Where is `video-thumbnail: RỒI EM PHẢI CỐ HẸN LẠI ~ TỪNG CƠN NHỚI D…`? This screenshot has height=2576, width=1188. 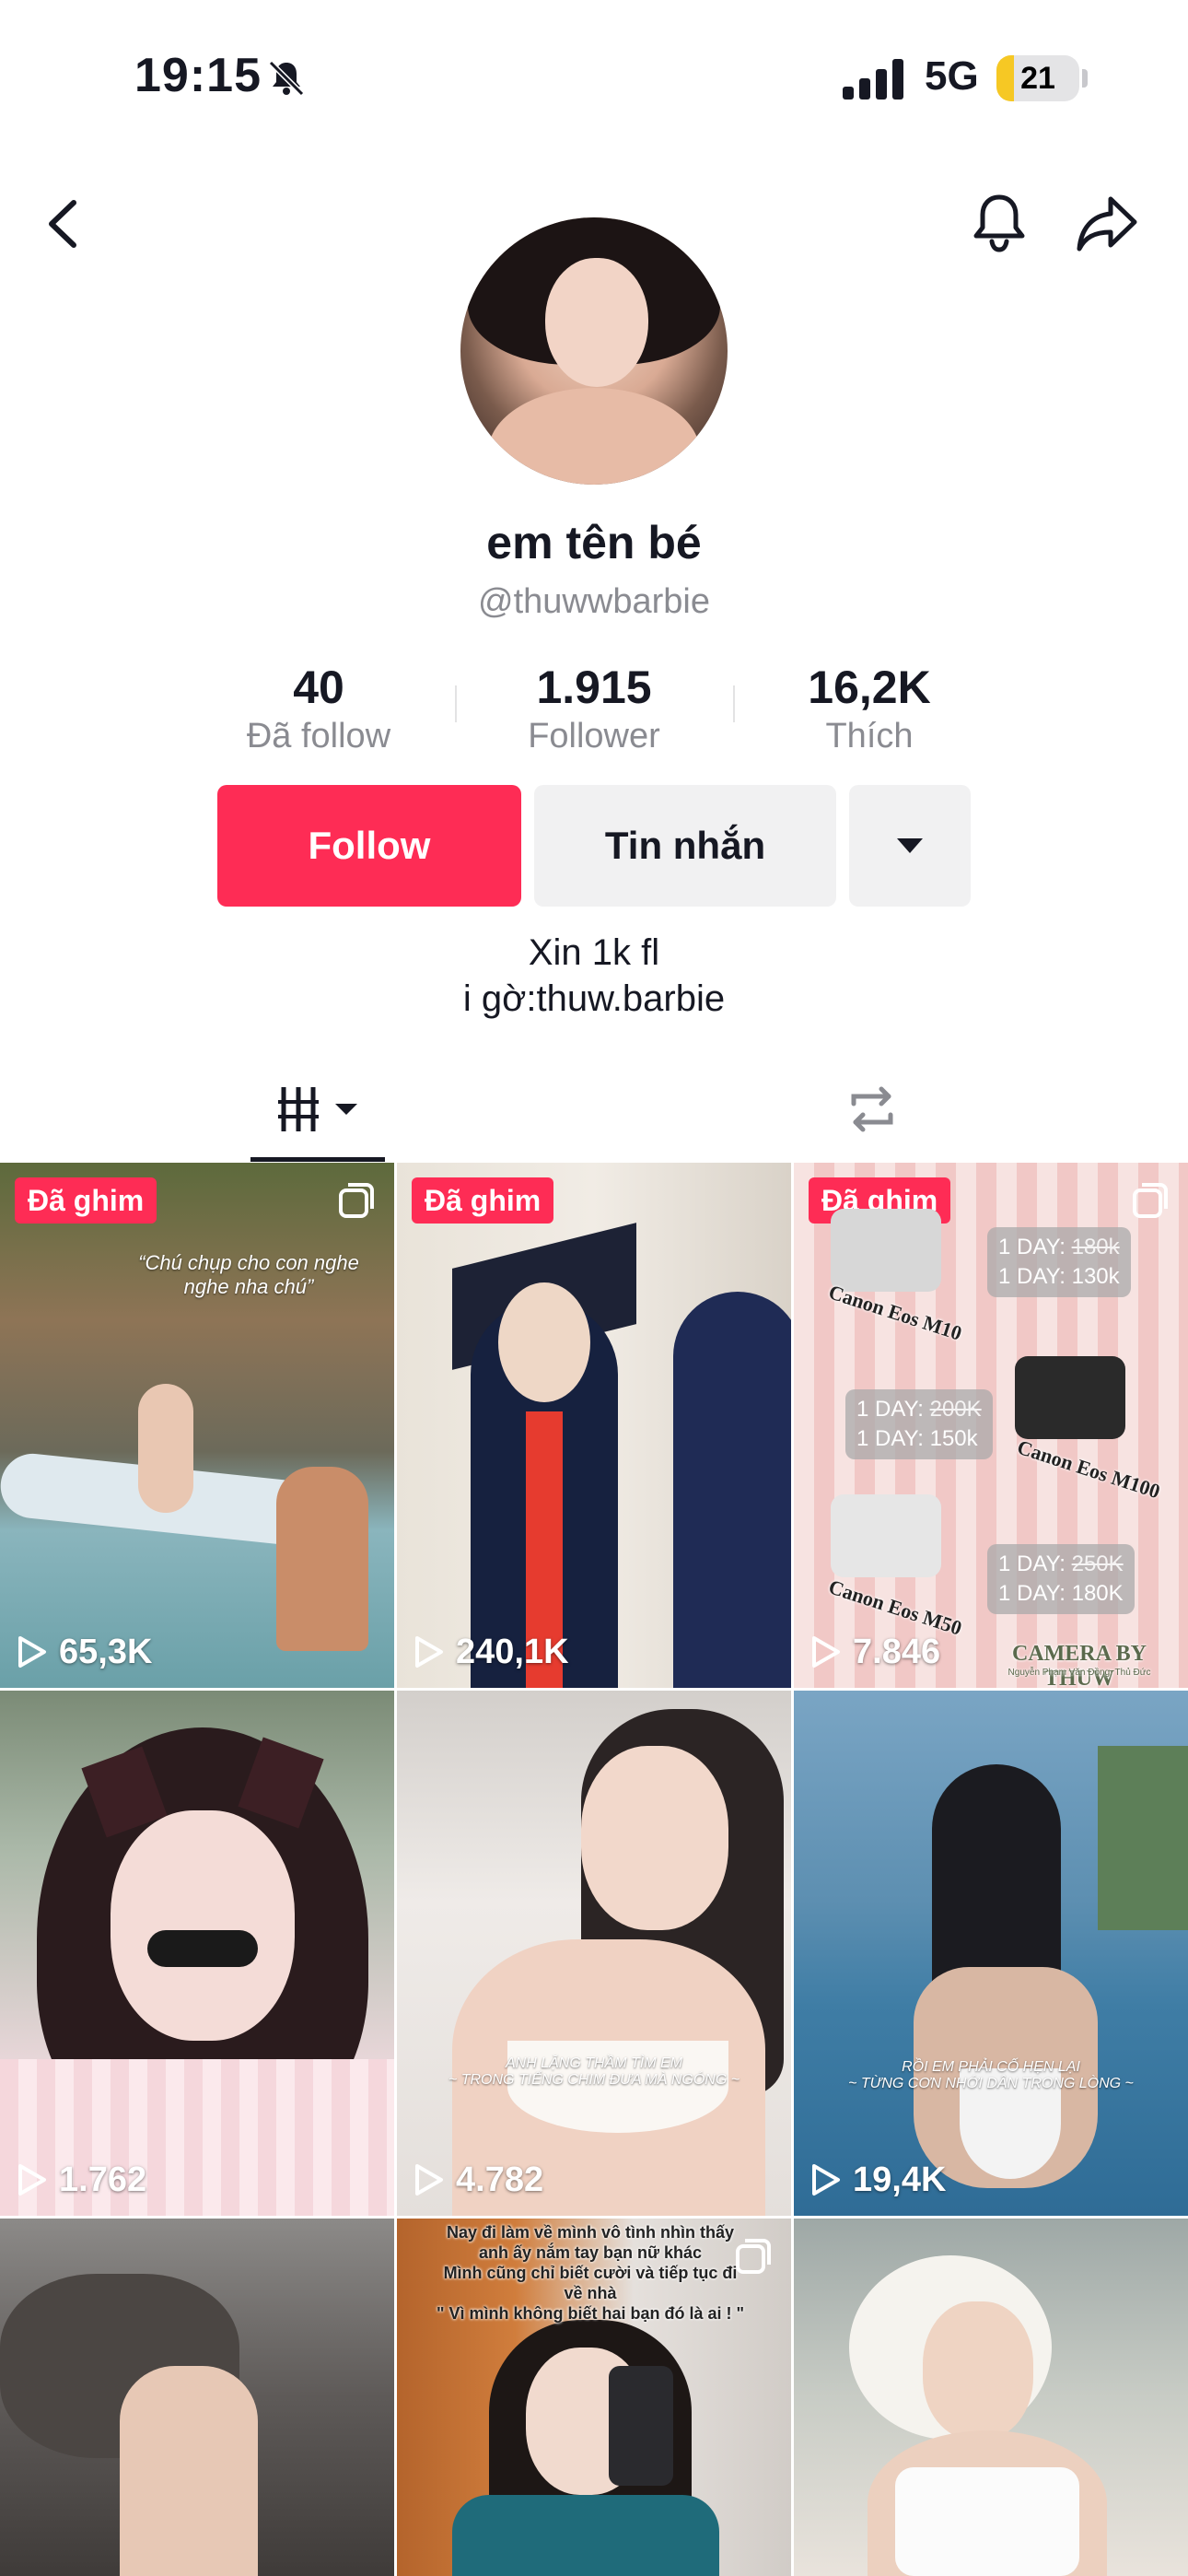
video-thumbnail: RỒI EM PHẢI CỐ HẸN LẠI ~ TỪNG CƠN NHỚI D… is located at coordinates (991, 1953).